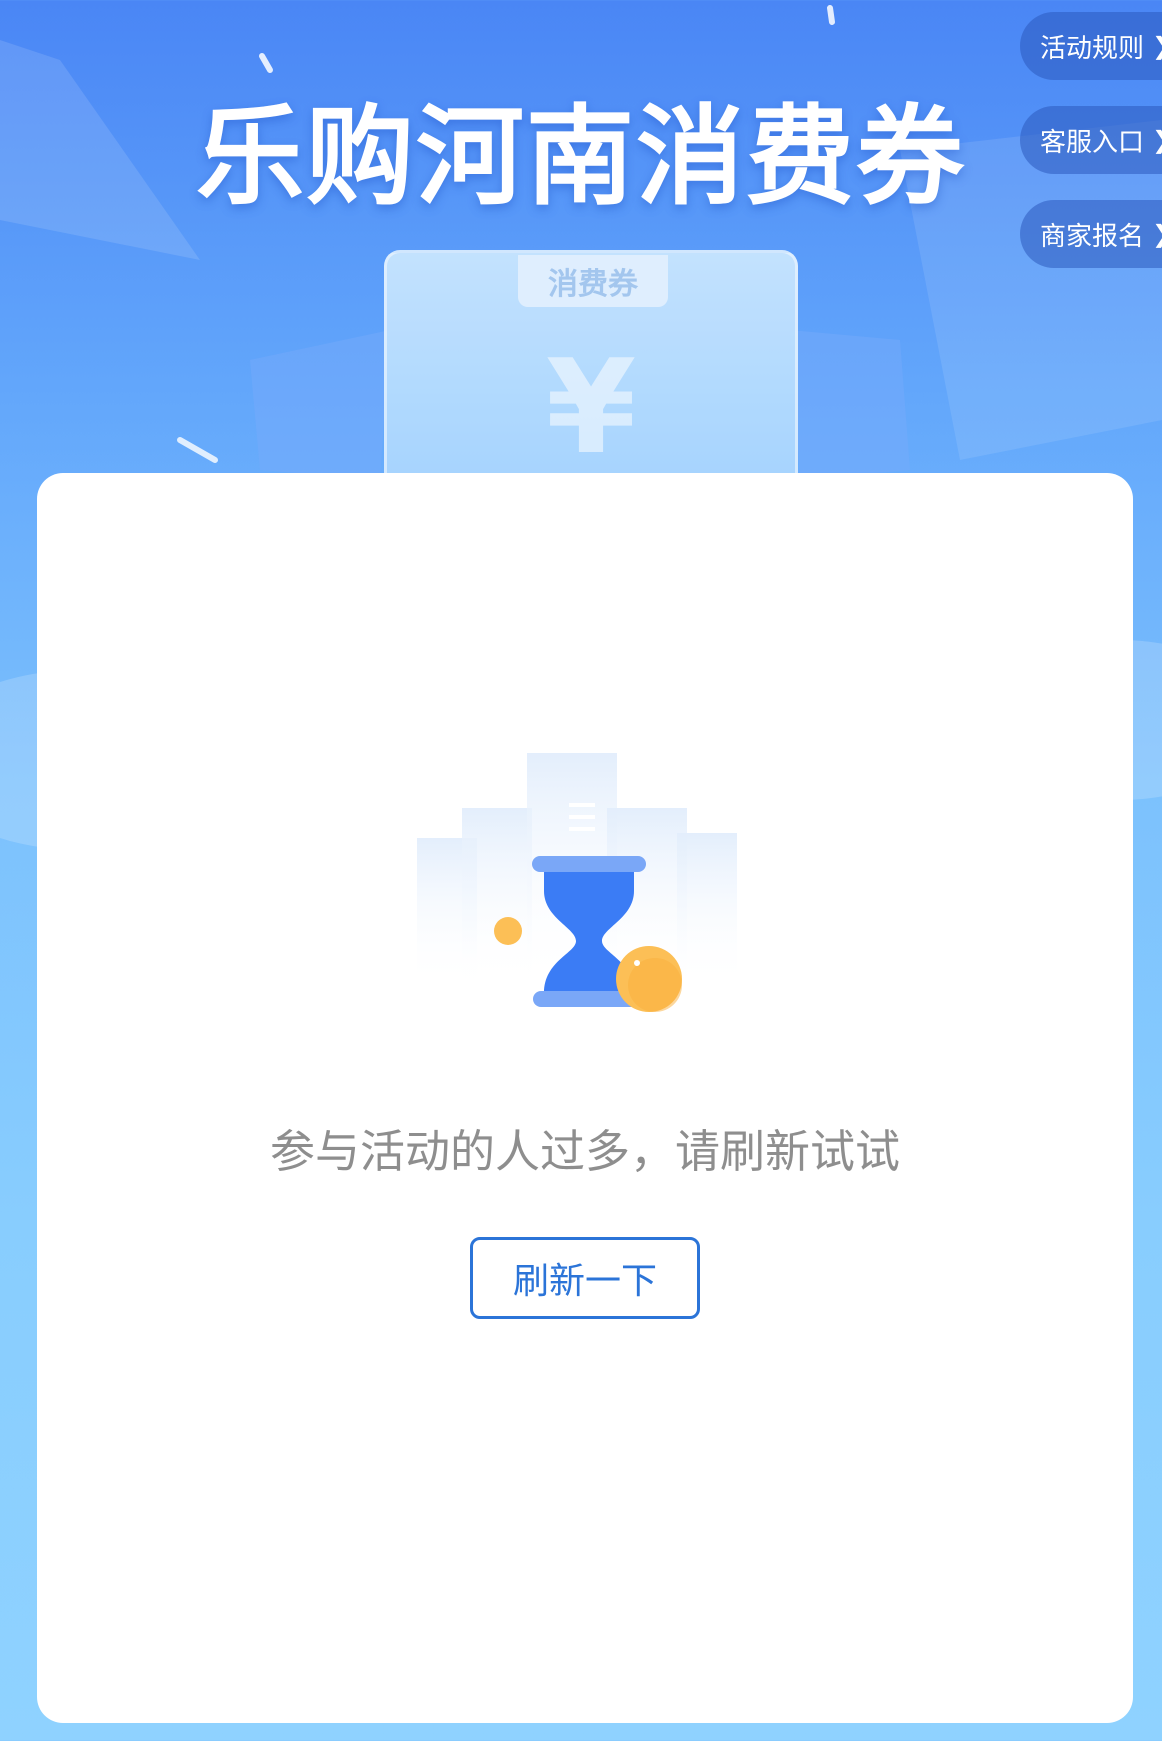 This screenshot has height=1741, width=1162. What do you see at coordinates (585, 1278) in the screenshot?
I see `refresh-button: 刷新一下` at bounding box center [585, 1278].